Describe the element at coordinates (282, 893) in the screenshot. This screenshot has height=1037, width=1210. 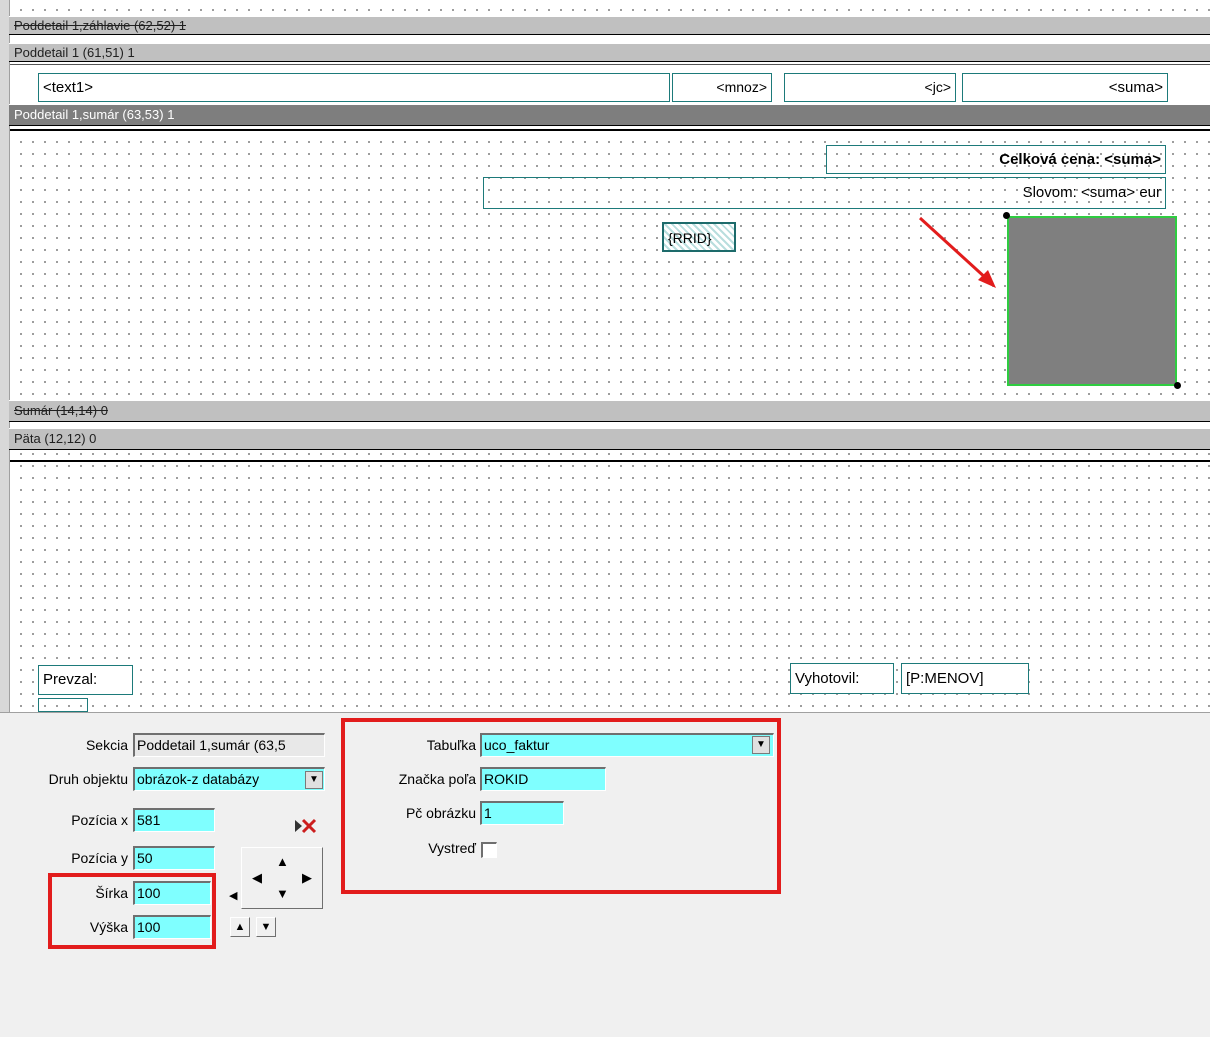
I see `arrow-down-icon: ▼` at that location.